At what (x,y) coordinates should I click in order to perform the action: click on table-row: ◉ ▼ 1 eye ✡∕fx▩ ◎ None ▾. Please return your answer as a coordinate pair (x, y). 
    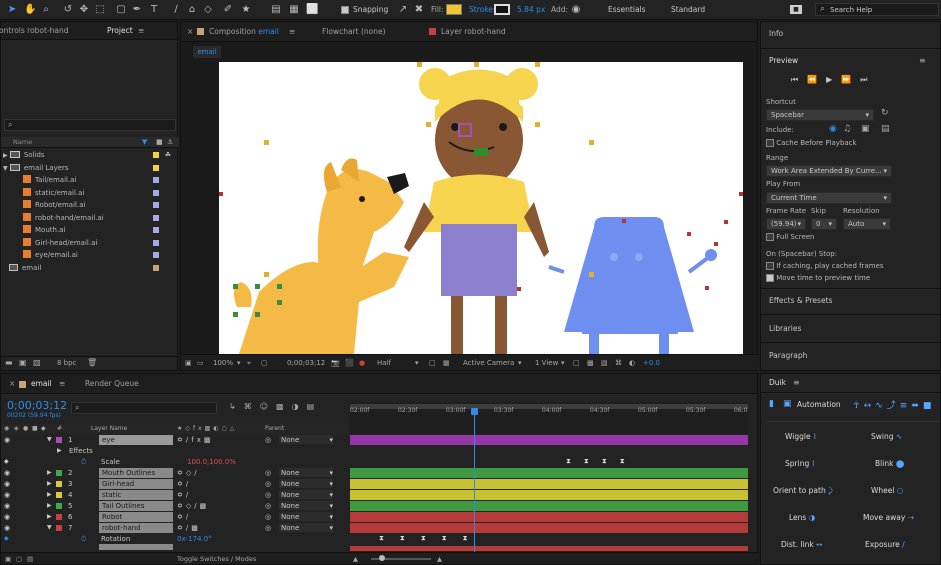
    Looking at the image, I should click on (175, 440).